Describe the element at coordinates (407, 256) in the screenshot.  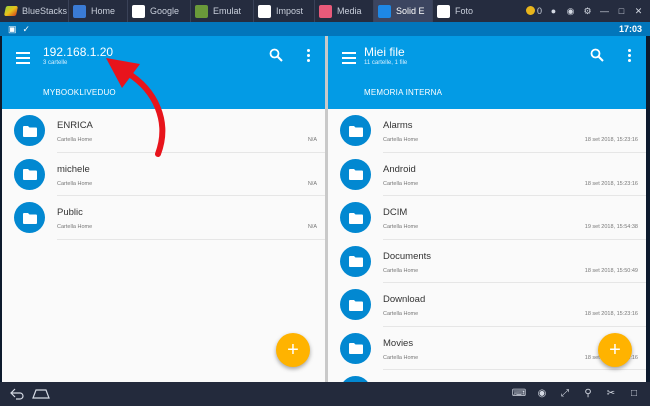
I see `item-name: Documents` at that location.